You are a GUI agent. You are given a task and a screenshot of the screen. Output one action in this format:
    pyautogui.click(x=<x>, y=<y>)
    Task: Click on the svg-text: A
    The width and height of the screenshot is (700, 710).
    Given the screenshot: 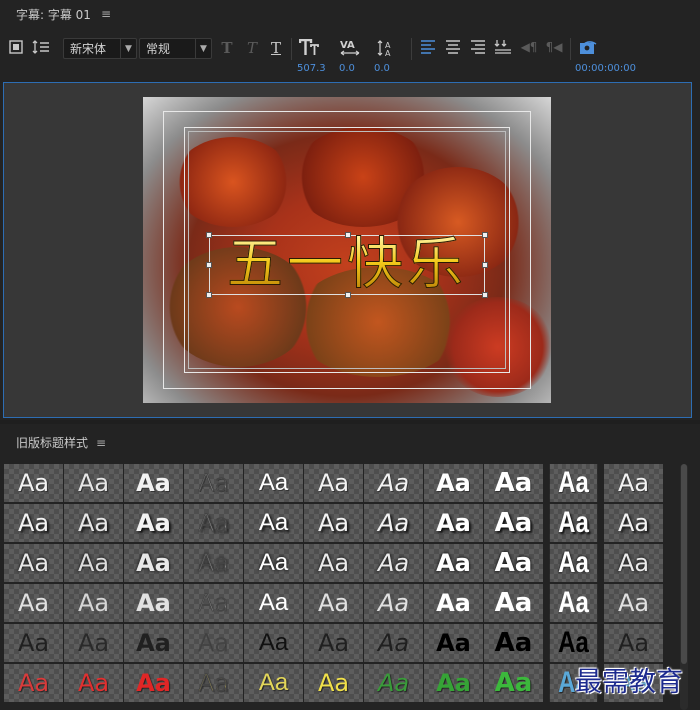 What is the action you would take?
    pyautogui.click(x=388, y=53)
    